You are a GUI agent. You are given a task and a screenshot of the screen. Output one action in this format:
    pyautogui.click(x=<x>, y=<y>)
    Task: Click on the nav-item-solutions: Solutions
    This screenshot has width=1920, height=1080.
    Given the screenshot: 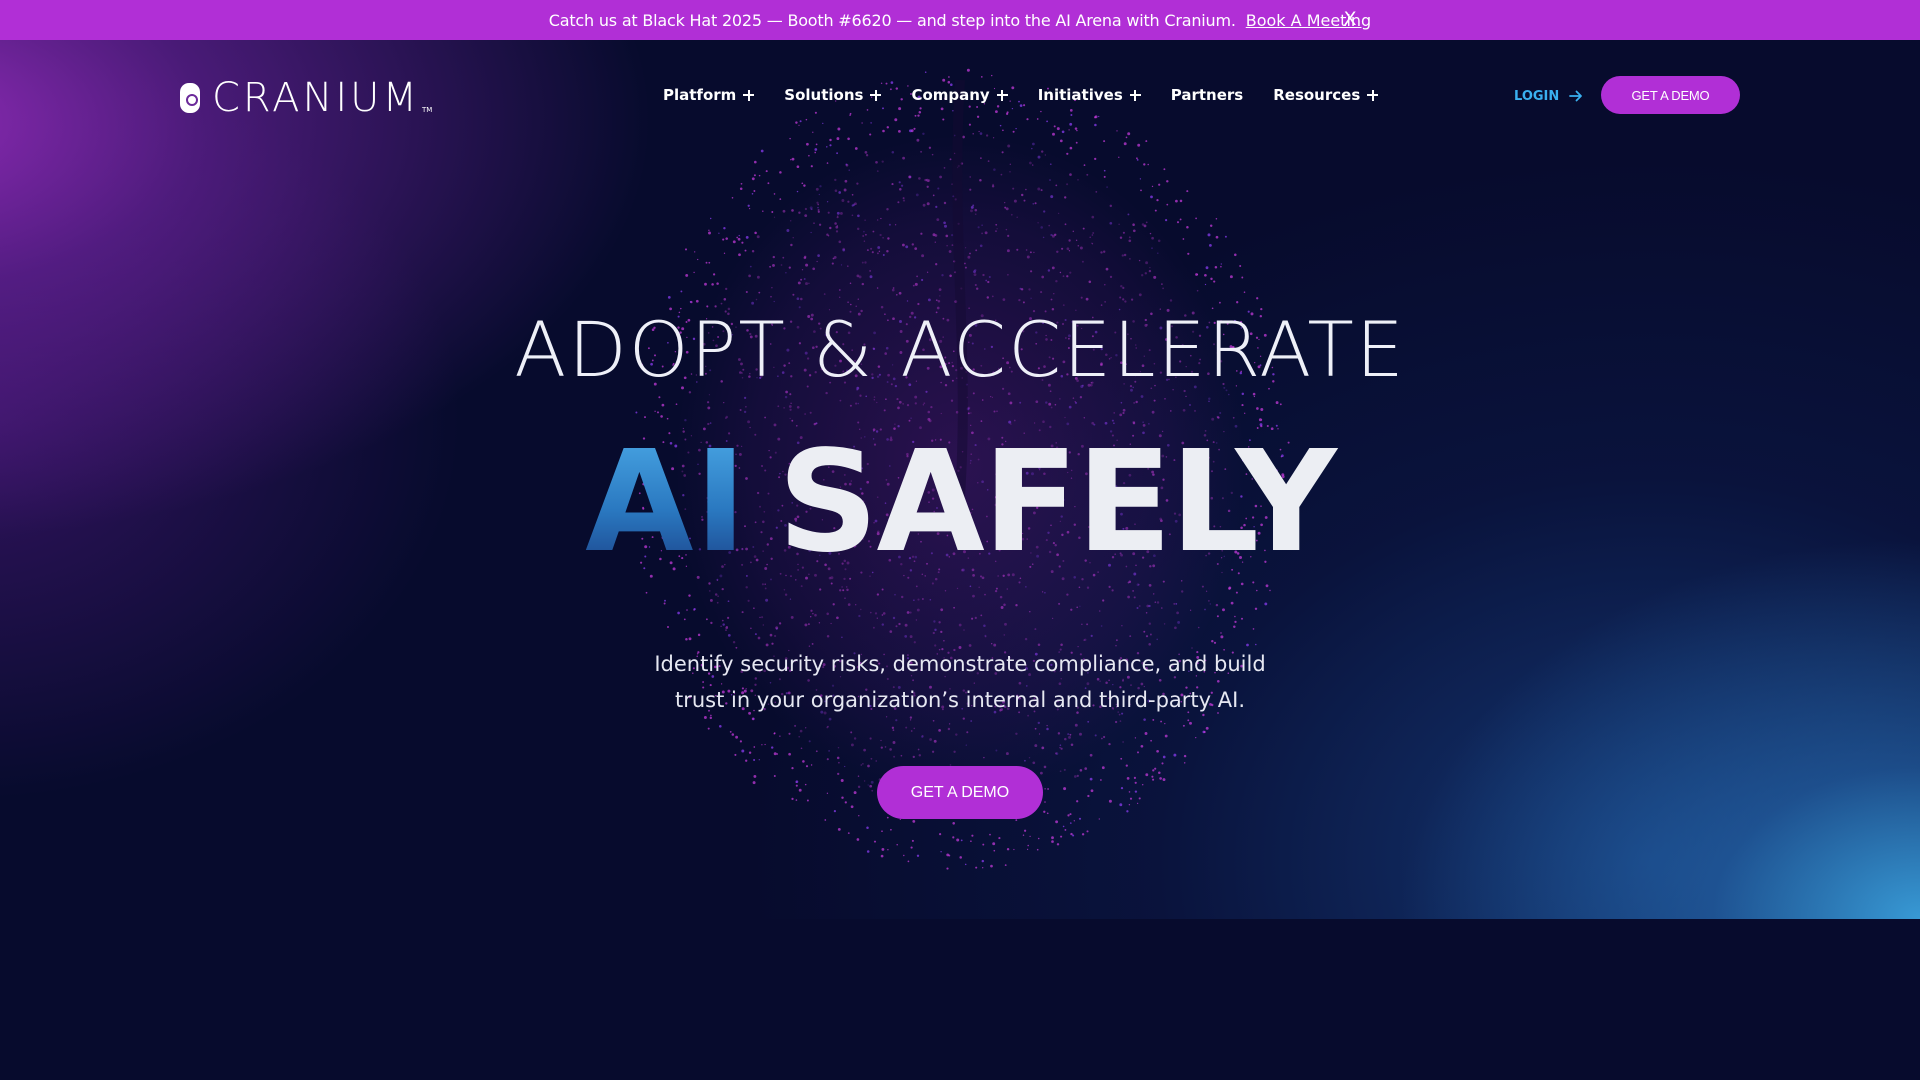 What is the action you would take?
    pyautogui.click(x=833, y=95)
    